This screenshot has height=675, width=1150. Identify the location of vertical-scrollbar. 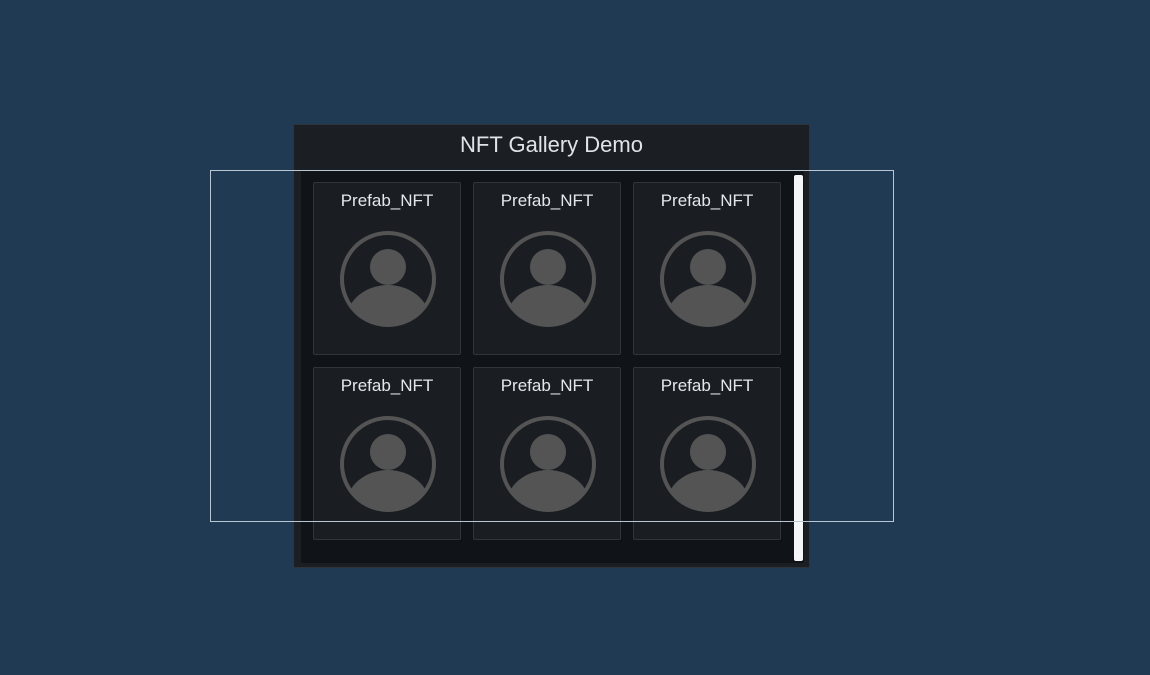
(798, 368).